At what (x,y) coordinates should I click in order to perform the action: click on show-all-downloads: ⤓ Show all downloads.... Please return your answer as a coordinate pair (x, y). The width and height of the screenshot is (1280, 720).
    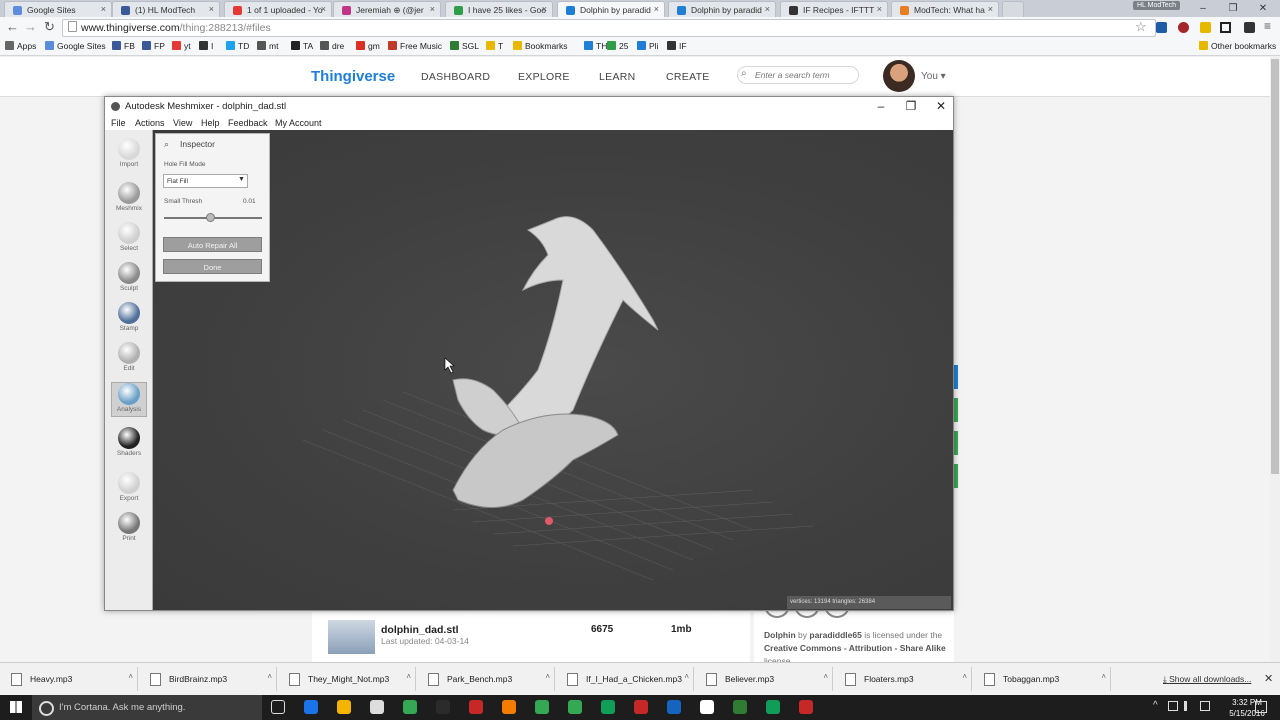
    Looking at the image, I should click on (1207, 679).